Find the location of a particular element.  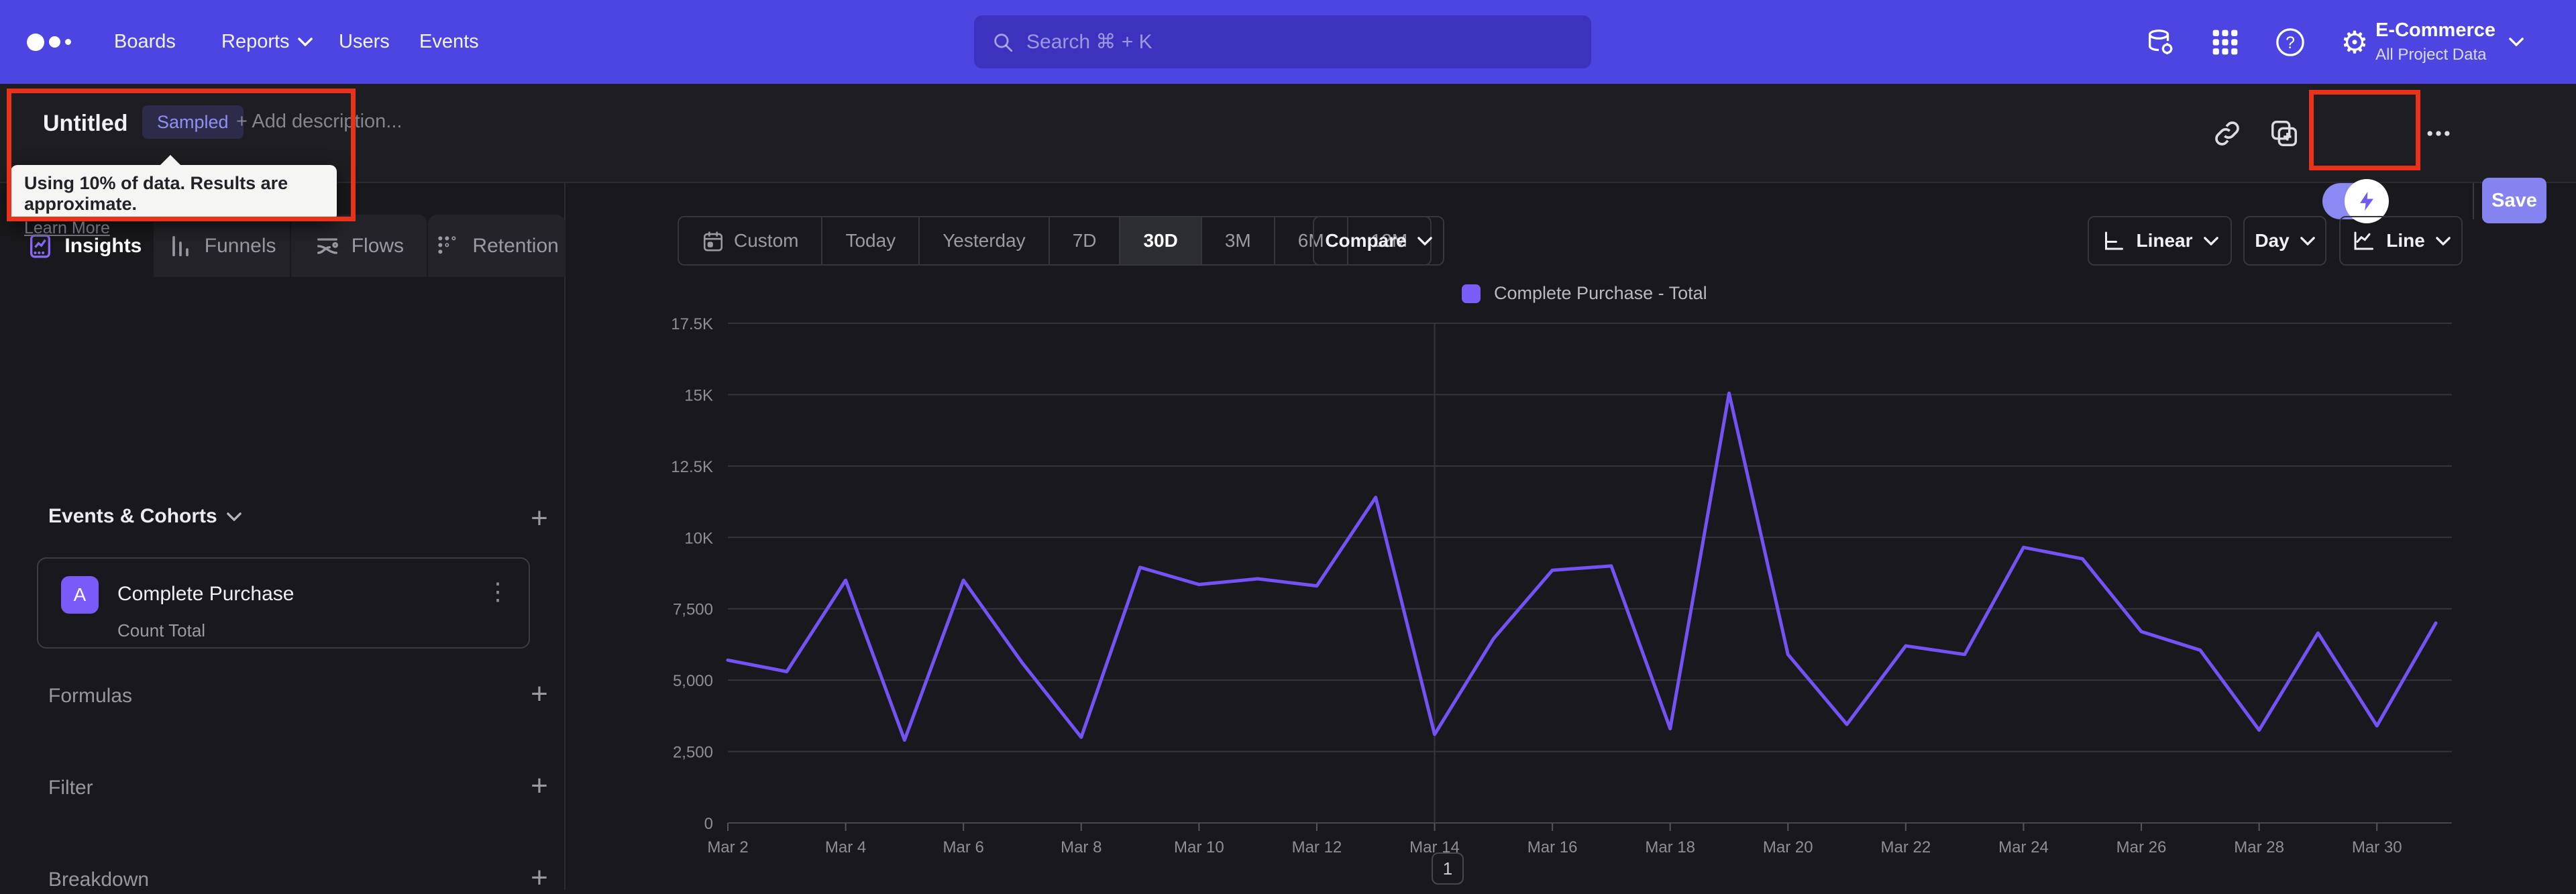

tooltip-arrow is located at coordinates (170, 160).